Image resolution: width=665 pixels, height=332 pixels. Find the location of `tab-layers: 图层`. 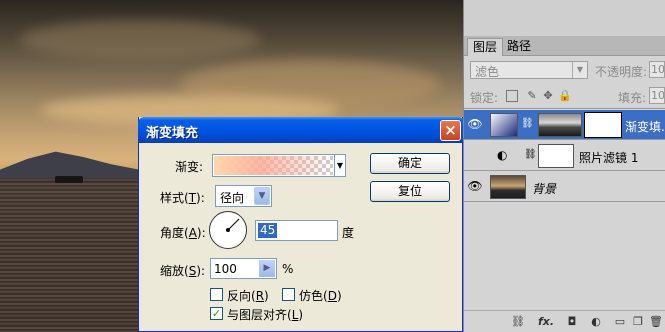

tab-layers: 图层 is located at coordinates (485, 47).